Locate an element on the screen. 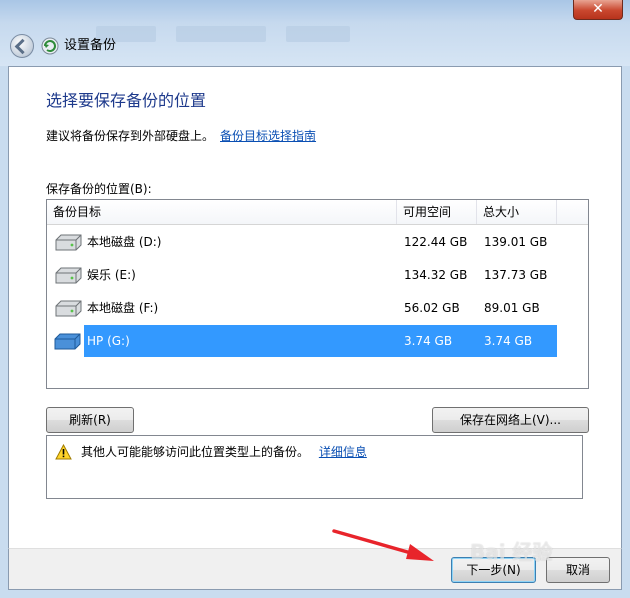 Image resolution: width=630 pixels, height=598 pixels. description-line: 建议将备份保存到外部硬盘上。 备份目标选择指南 is located at coordinates (181, 135).